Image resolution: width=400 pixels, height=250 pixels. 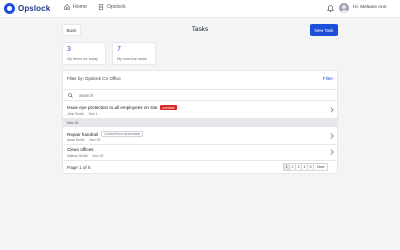 I want to click on bell-icon, so click(x=330, y=8).